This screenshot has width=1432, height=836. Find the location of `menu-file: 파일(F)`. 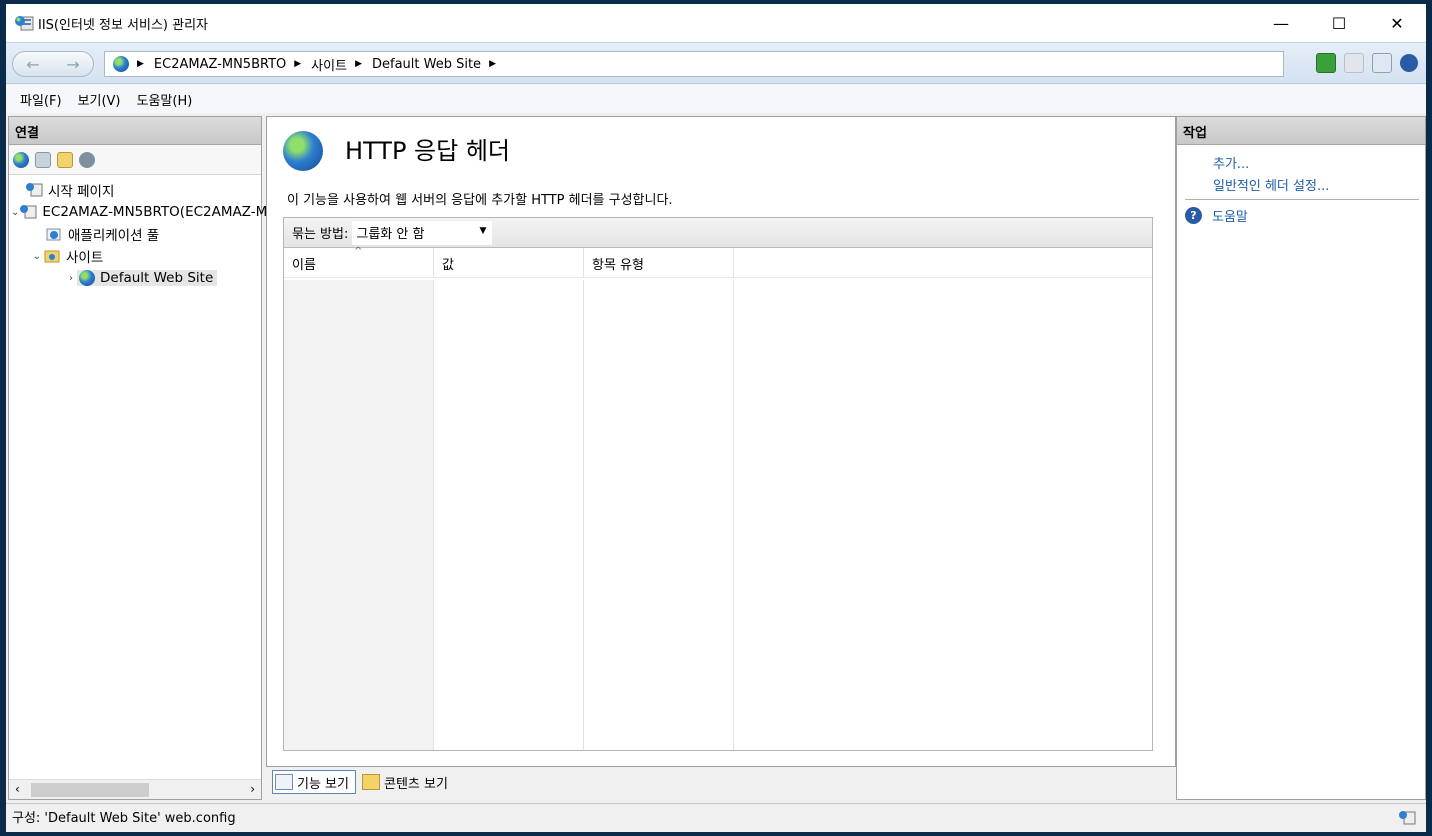

menu-file: 파일(F) is located at coordinates (41, 99).